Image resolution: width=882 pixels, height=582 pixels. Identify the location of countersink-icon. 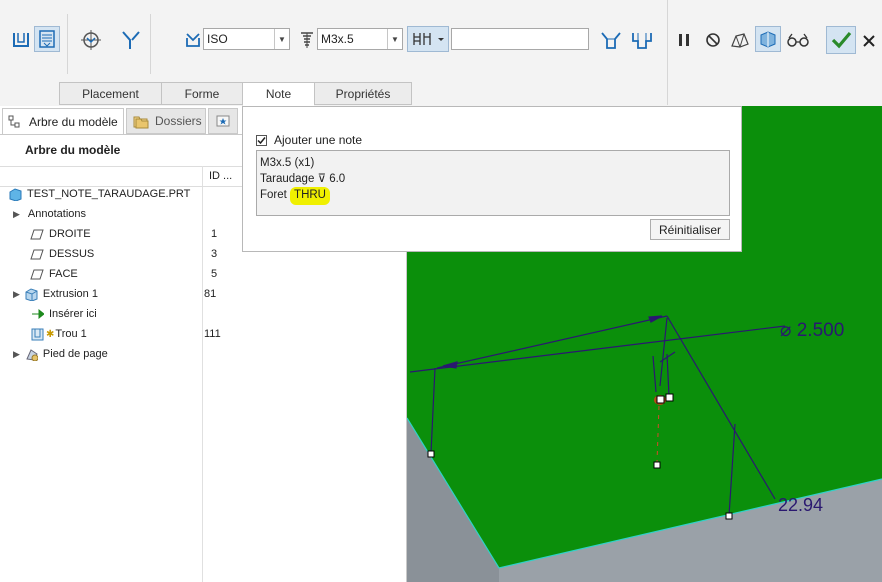
(611, 40).